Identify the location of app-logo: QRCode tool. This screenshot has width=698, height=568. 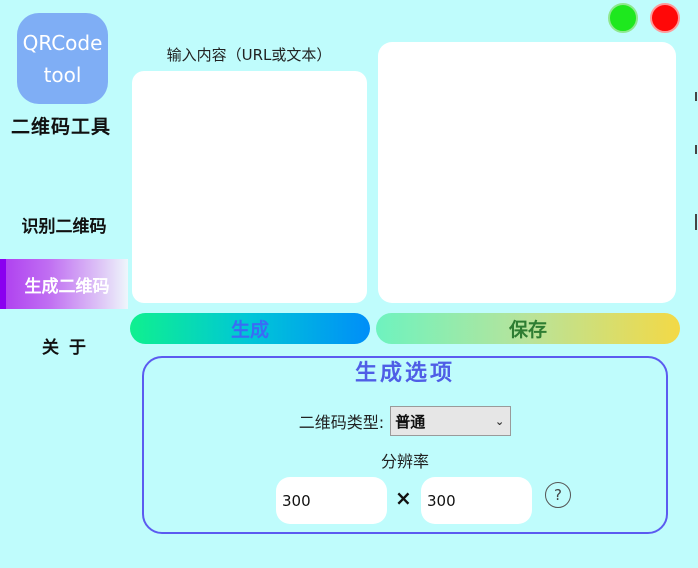
(62, 58).